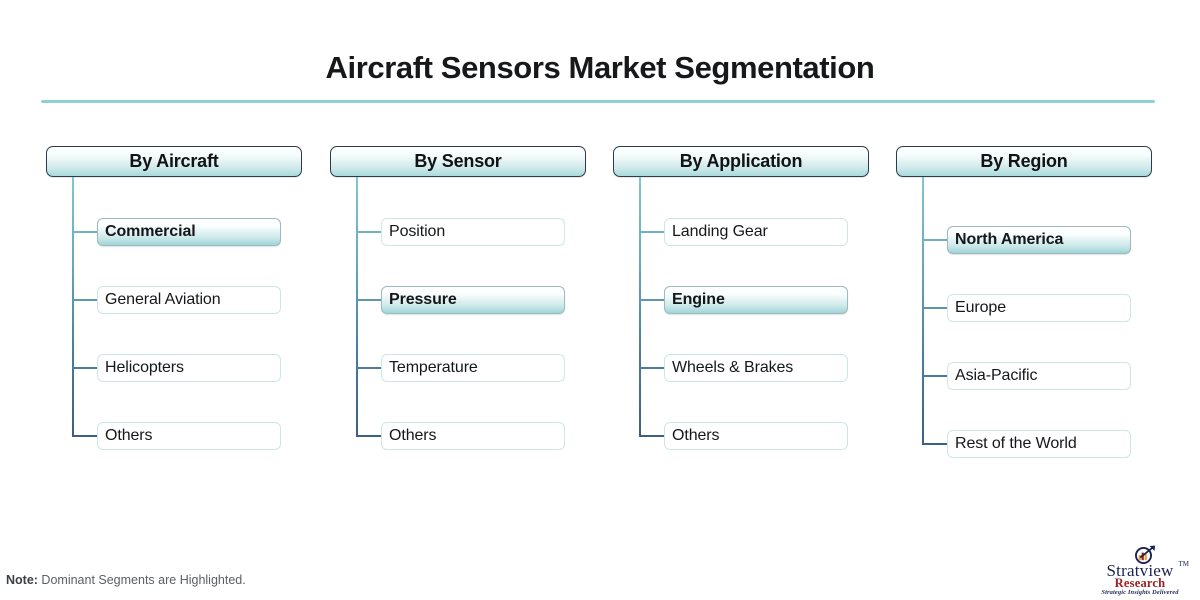 Image resolution: width=1200 pixels, height=600 pixels. What do you see at coordinates (473, 300) in the screenshot?
I see `segment-item-highlighted: Pressure` at bounding box center [473, 300].